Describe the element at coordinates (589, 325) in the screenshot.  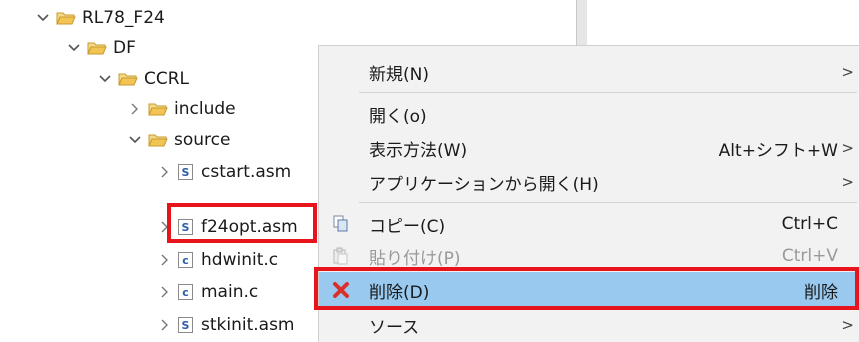
I see `menu-item-source: ソース >` at that location.